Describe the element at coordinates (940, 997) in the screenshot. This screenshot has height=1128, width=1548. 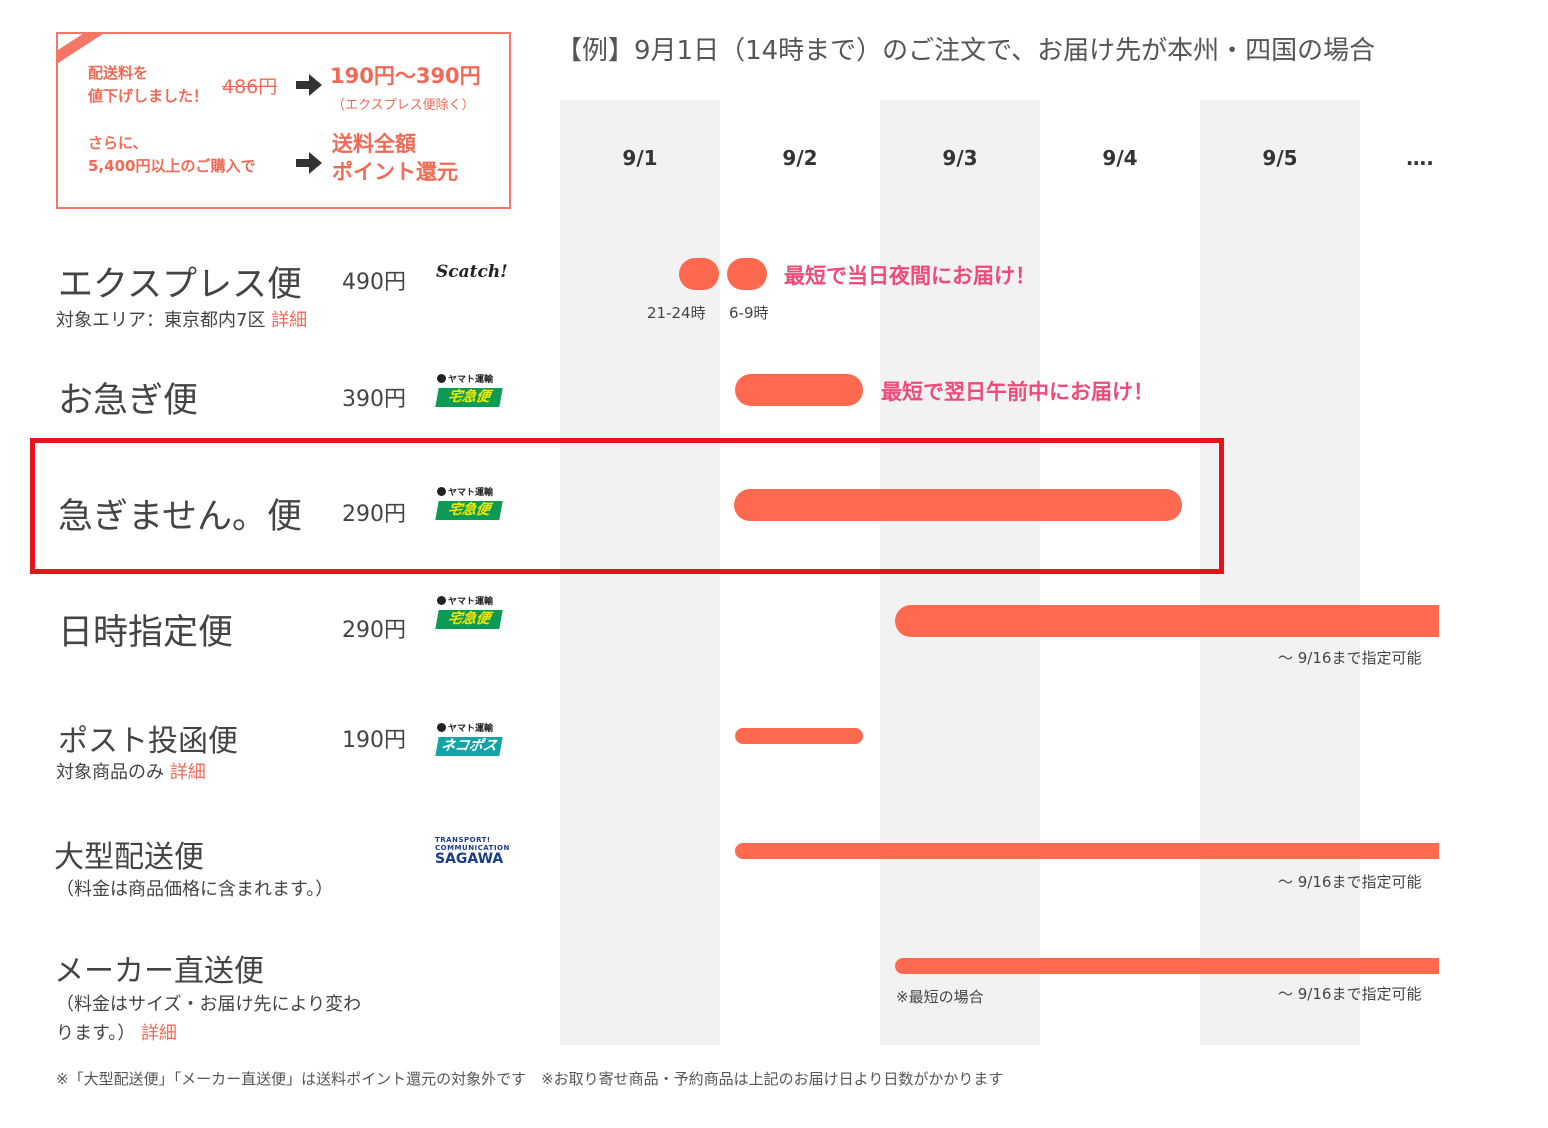
I see `maker-note-left: ※最短の場合` at that location.